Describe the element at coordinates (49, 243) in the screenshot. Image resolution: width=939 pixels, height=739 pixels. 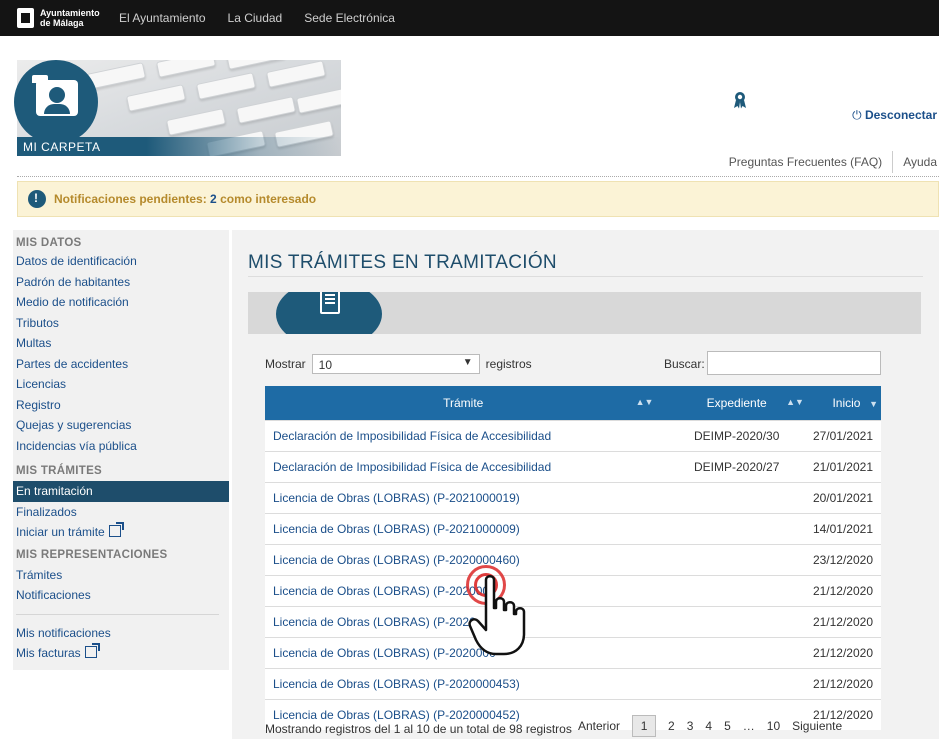
I see `sidebar-heading-mis-datos: MIS DATOS` at that location.